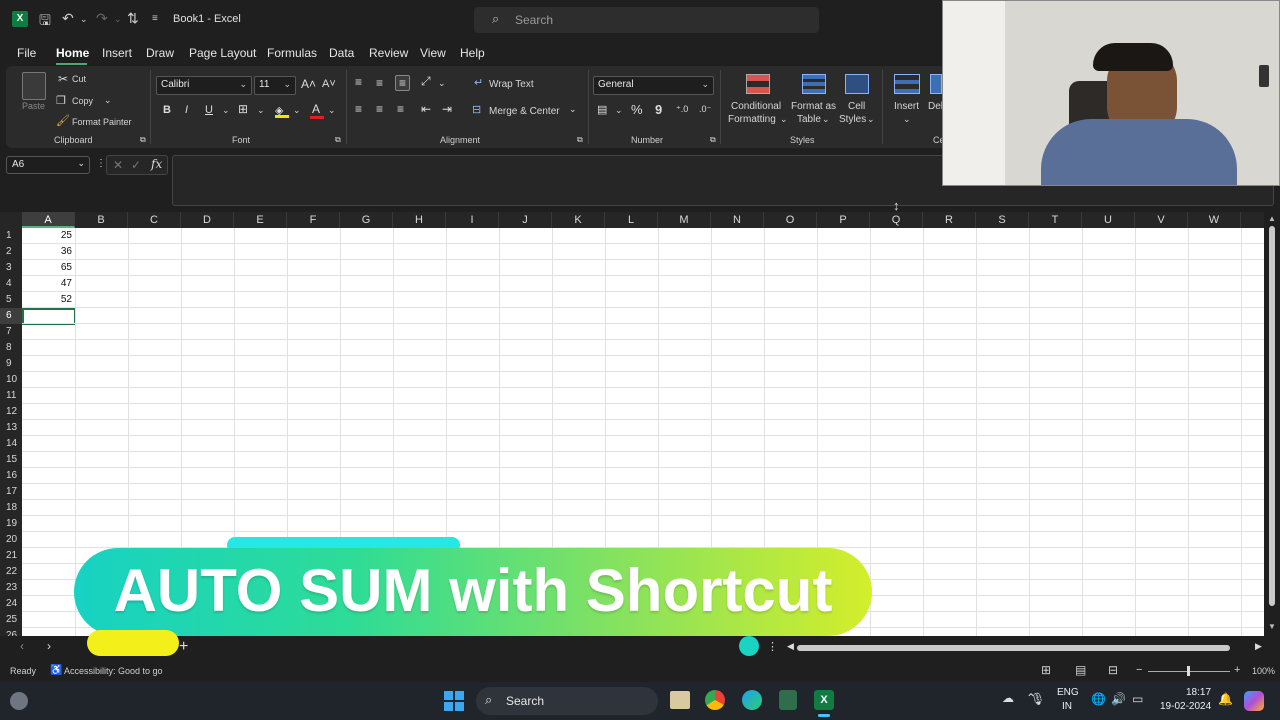 Image resolution: width=1280 pixels, height=720 pixels. I want to click on font-launcher-icon: ⧉, so click(338, 140).